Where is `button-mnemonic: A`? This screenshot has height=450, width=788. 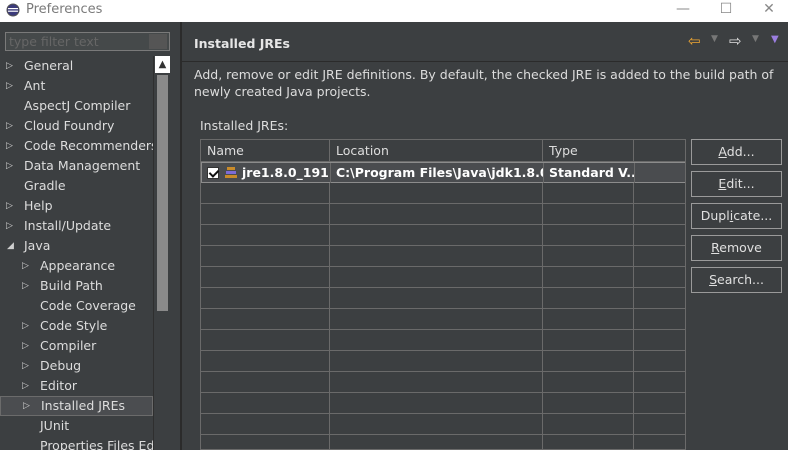
button-mnemonic: A is located at coordinates (722, 151).